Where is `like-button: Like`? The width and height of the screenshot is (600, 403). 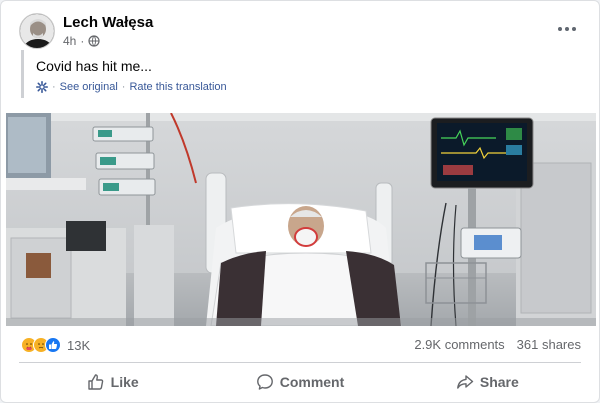 like-button: Like is located at coordinates (112, 382).